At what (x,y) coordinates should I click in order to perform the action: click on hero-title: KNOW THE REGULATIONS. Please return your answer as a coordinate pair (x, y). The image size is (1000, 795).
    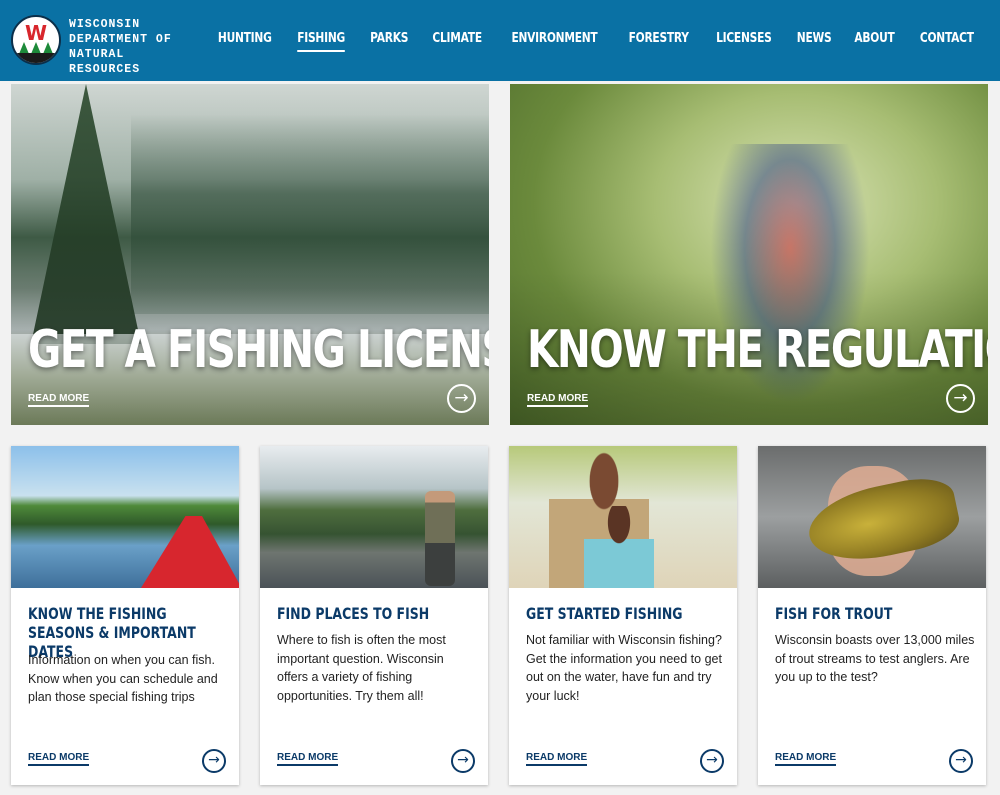
    Looking at the image, I should click on (757, 350).